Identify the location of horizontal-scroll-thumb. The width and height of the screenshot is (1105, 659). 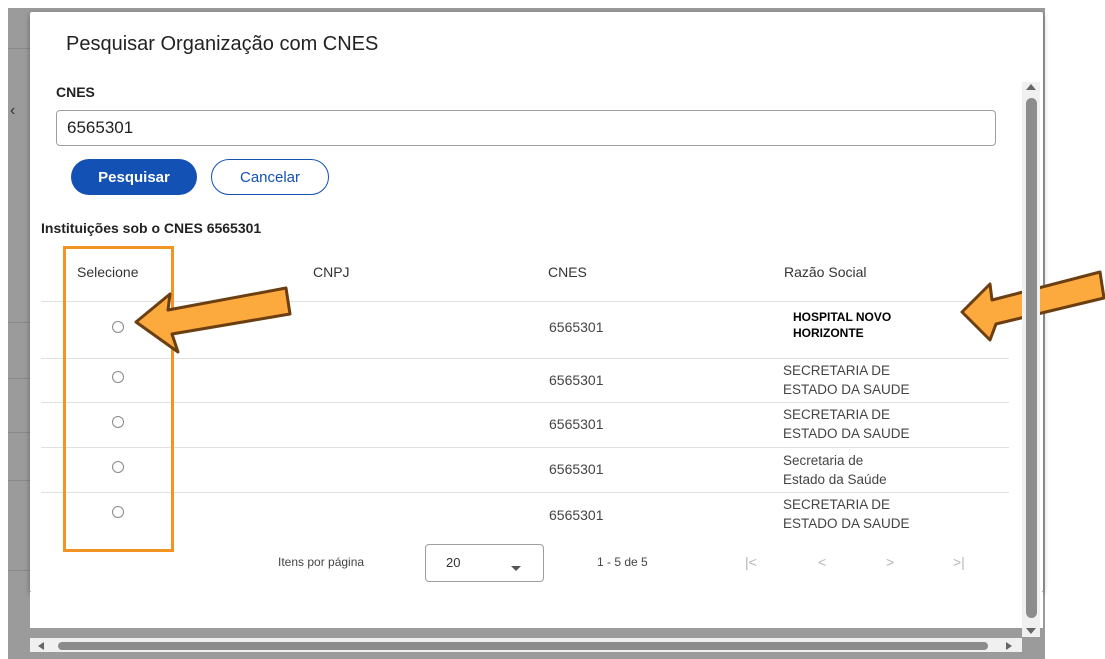
(523, 646).